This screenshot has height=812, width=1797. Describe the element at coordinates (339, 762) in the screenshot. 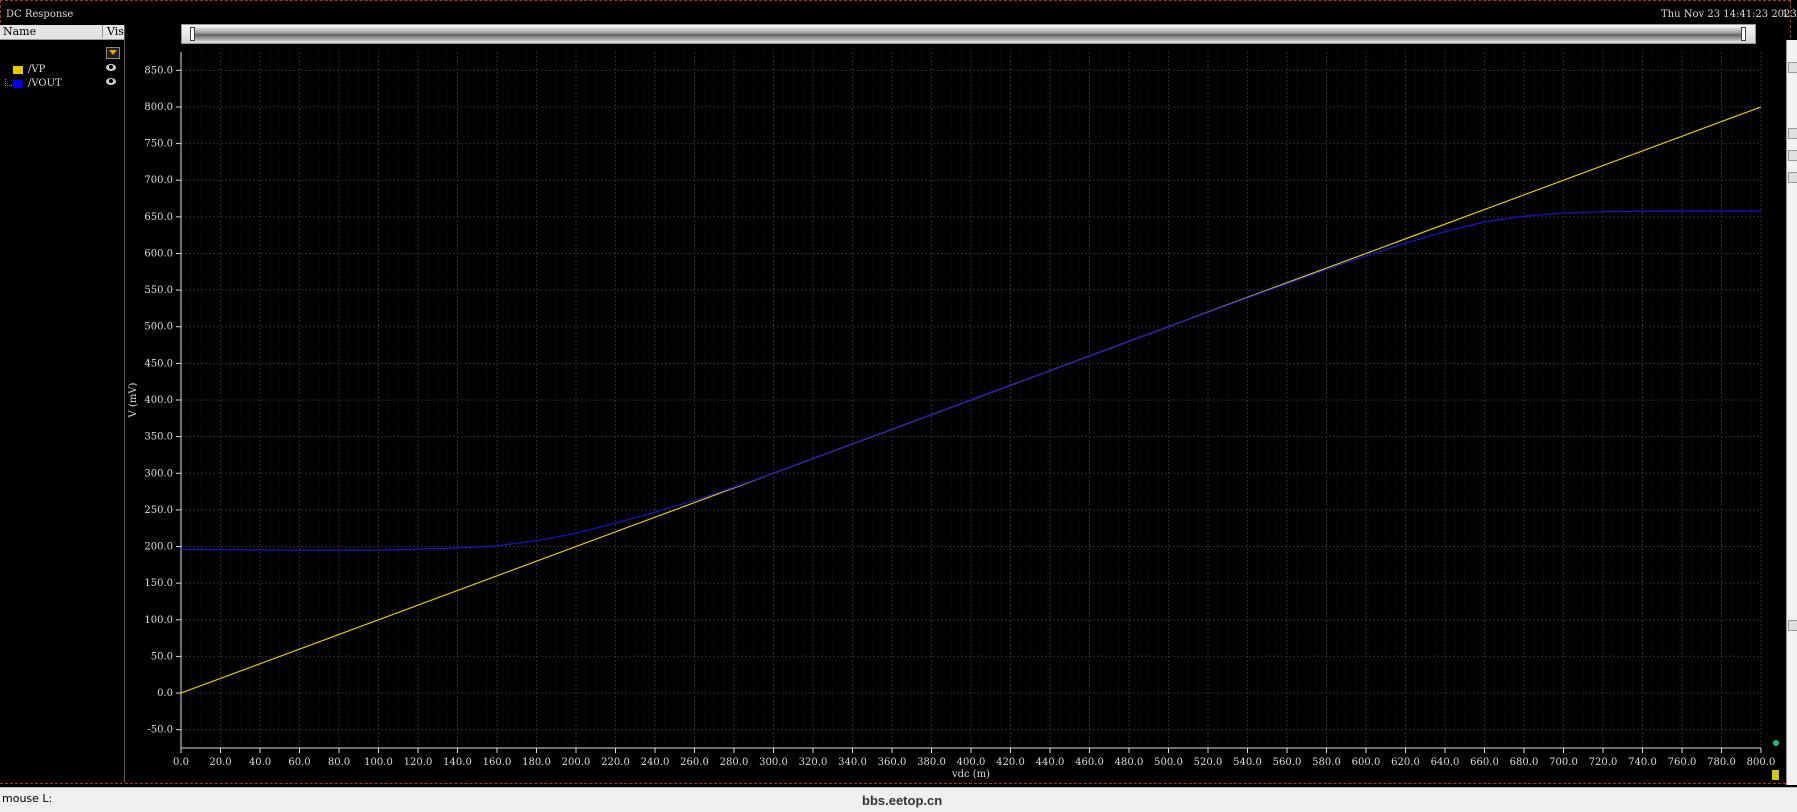

I see `x-tick-label: 80.0` at that location.